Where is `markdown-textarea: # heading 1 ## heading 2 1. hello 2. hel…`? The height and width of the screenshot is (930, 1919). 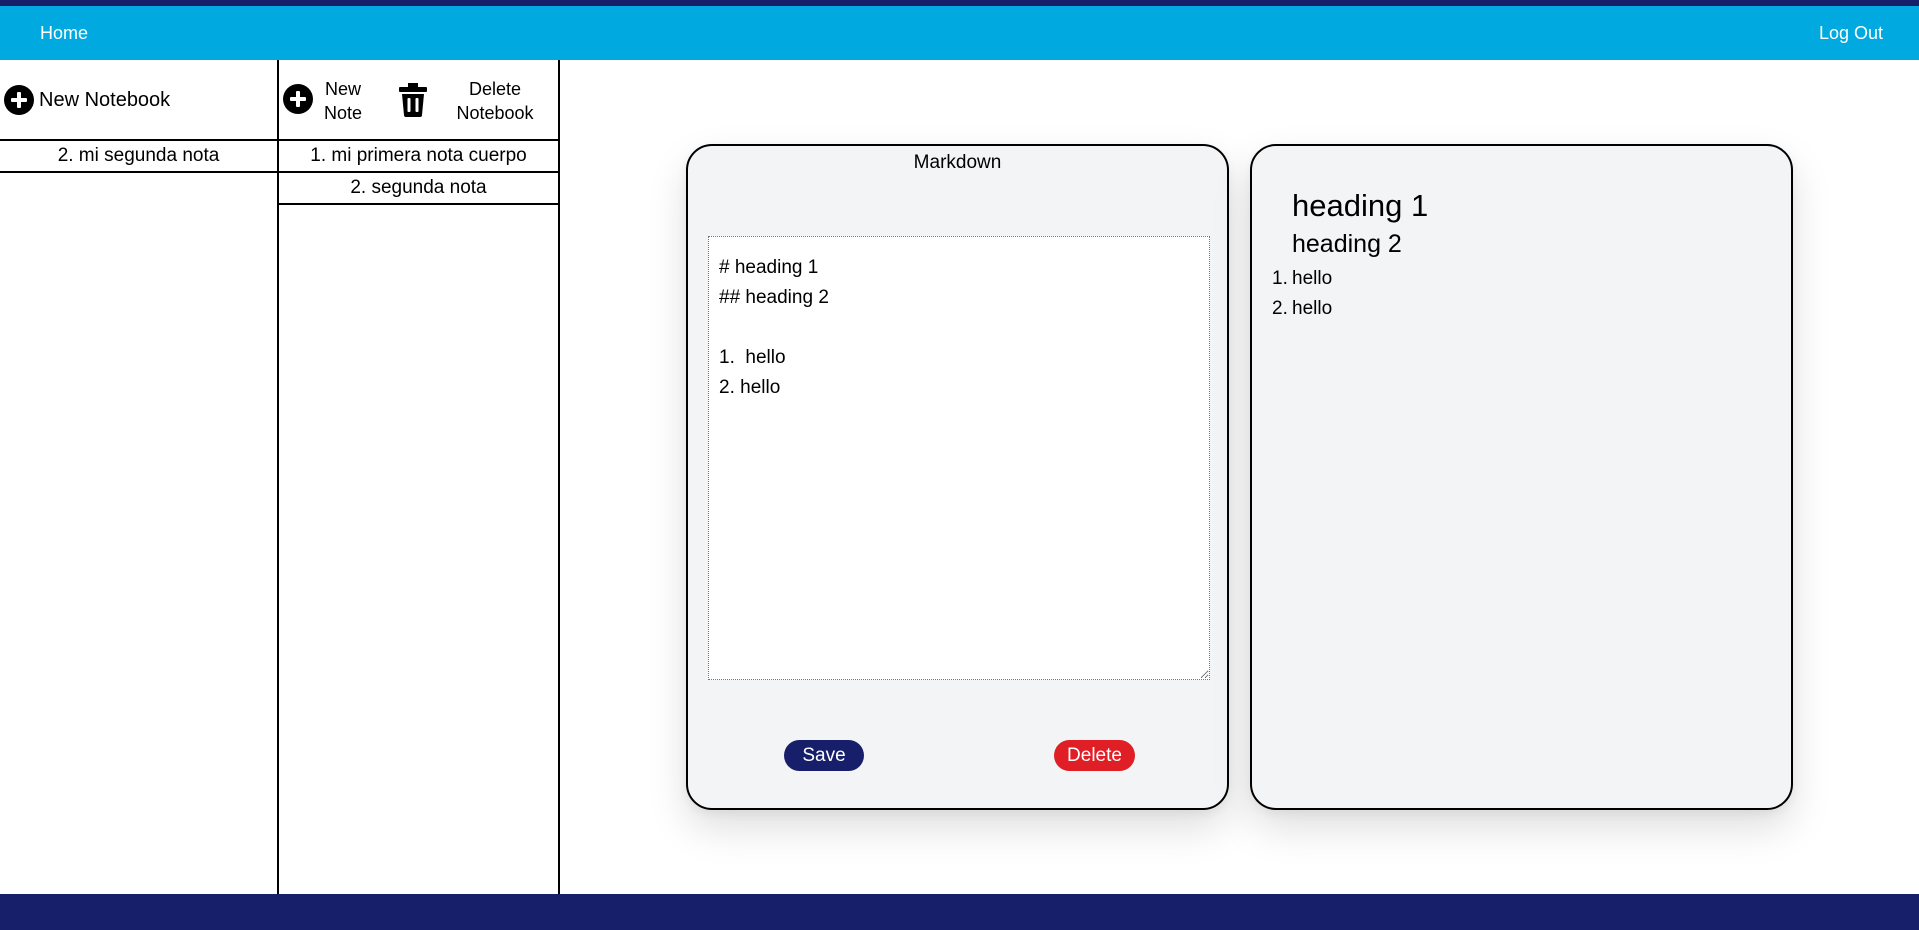 markdown-textarea: # heading 1 ## heading 2 1. hello 2. hel… is located at coordinates (959, 458).